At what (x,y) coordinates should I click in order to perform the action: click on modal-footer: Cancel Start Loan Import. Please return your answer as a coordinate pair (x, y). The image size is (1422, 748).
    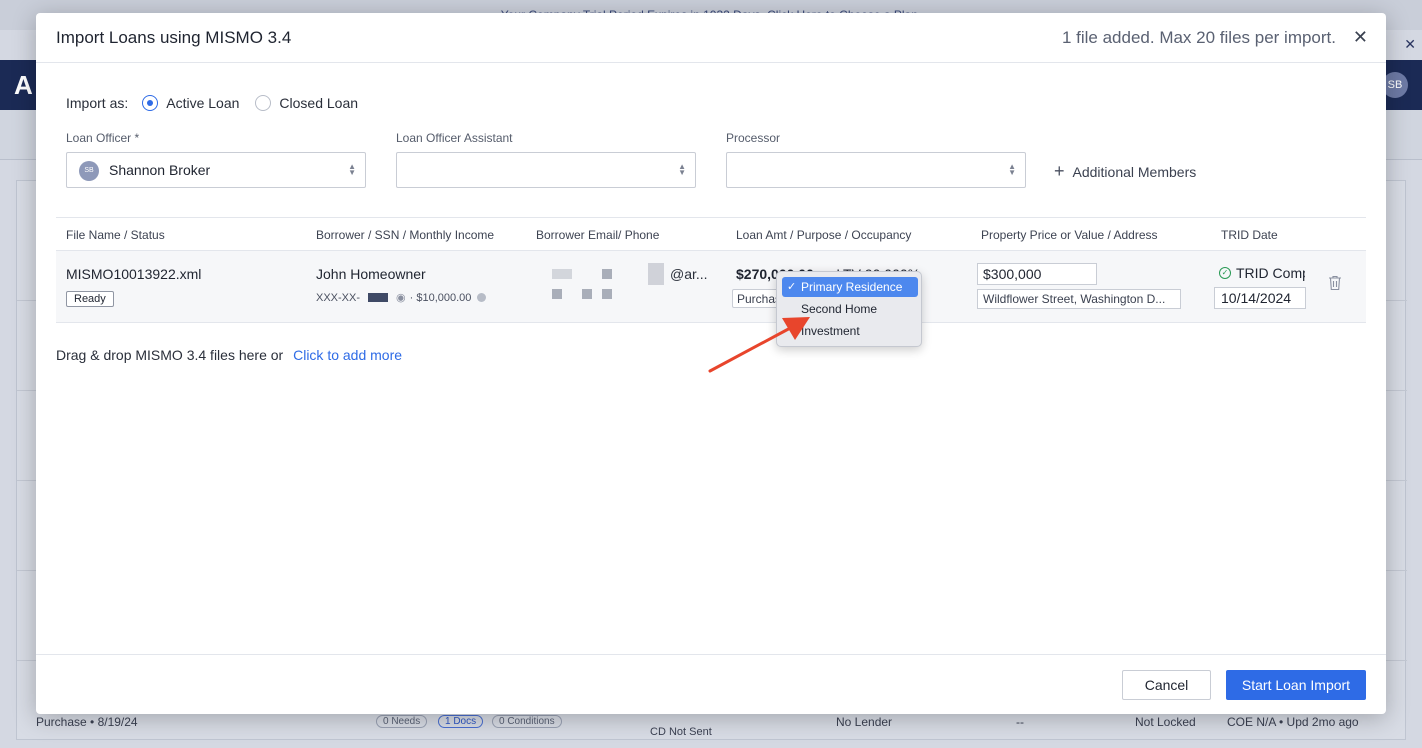
    Looking at the image, I should click on (711, 684).